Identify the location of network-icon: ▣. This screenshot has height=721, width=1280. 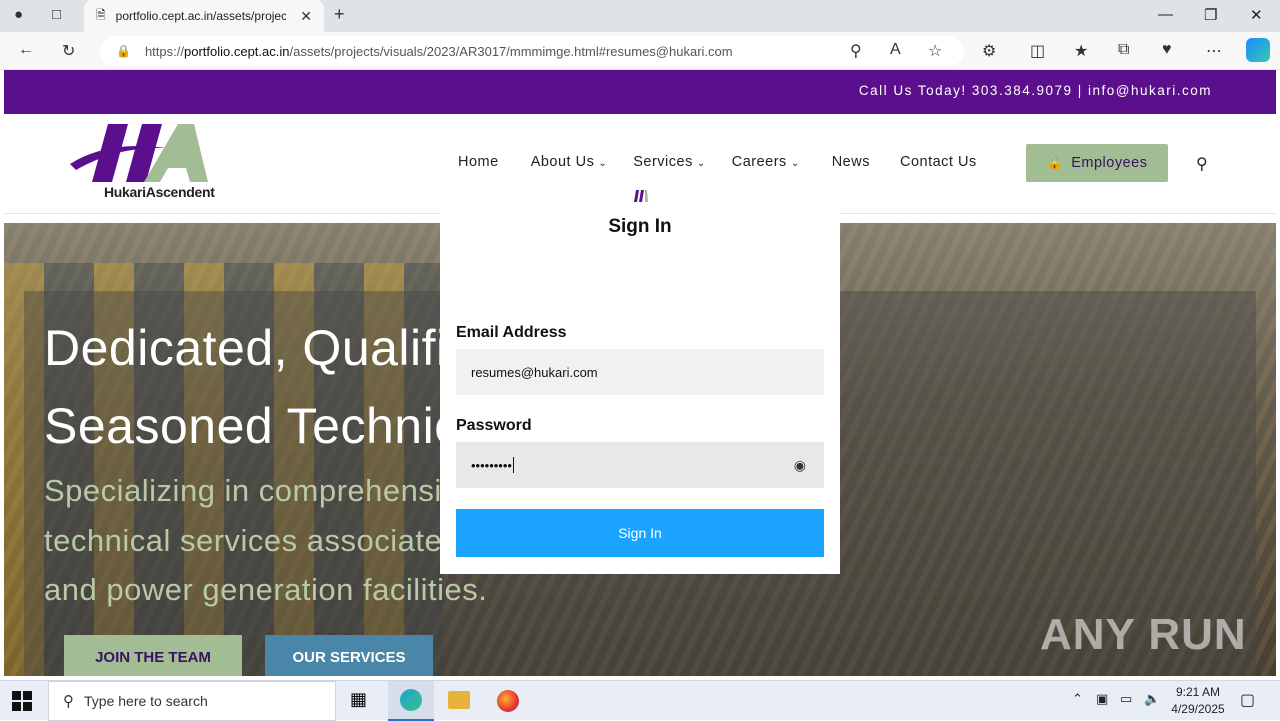
(1102, 699).